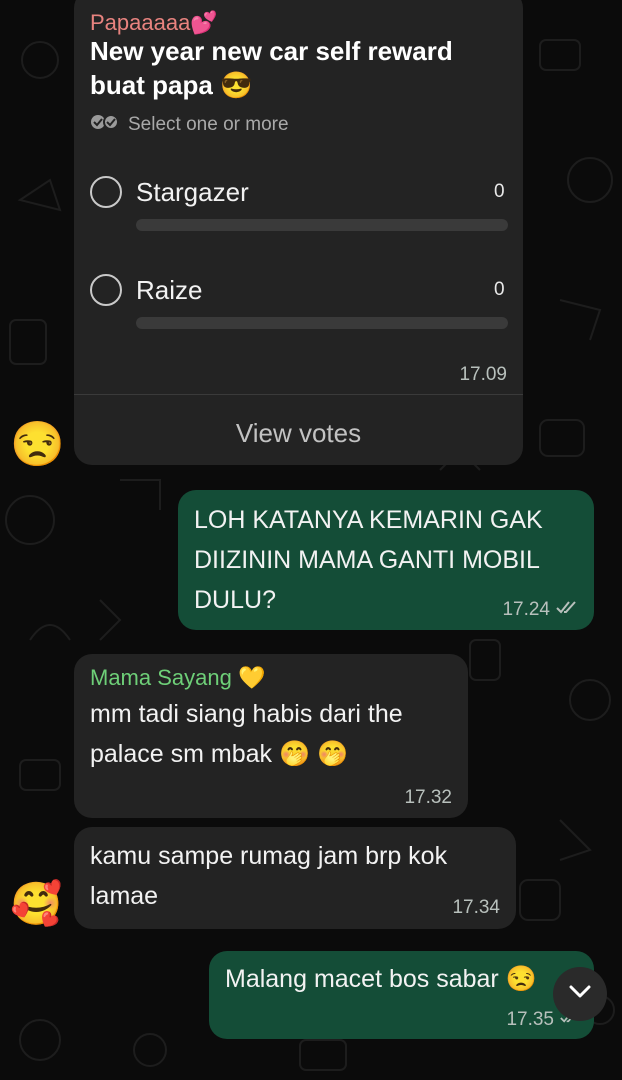 The width and height of the screenshot is (622, 1080). I want to click on message-timestamp: 17.24, so click(541, 610).